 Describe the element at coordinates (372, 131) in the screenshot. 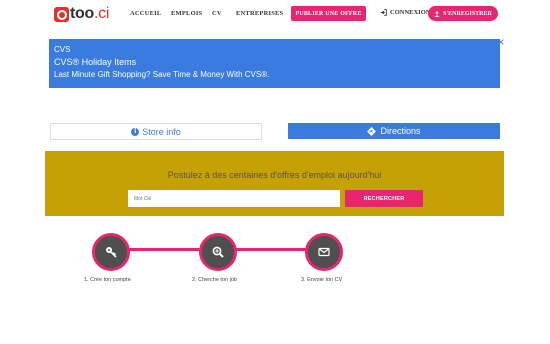

I see `directions-icon` at that location.